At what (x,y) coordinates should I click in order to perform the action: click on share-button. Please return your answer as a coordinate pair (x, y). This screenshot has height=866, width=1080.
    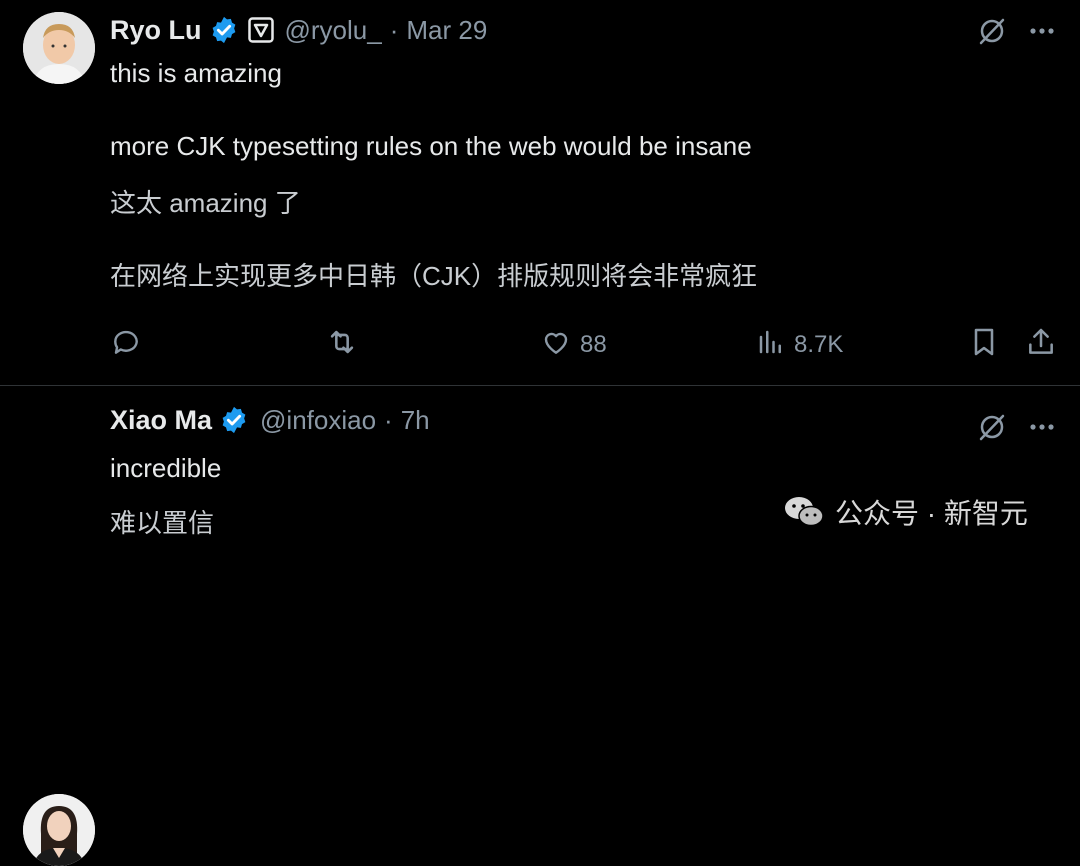
    Looking at the image, I should click on (1041, 345).